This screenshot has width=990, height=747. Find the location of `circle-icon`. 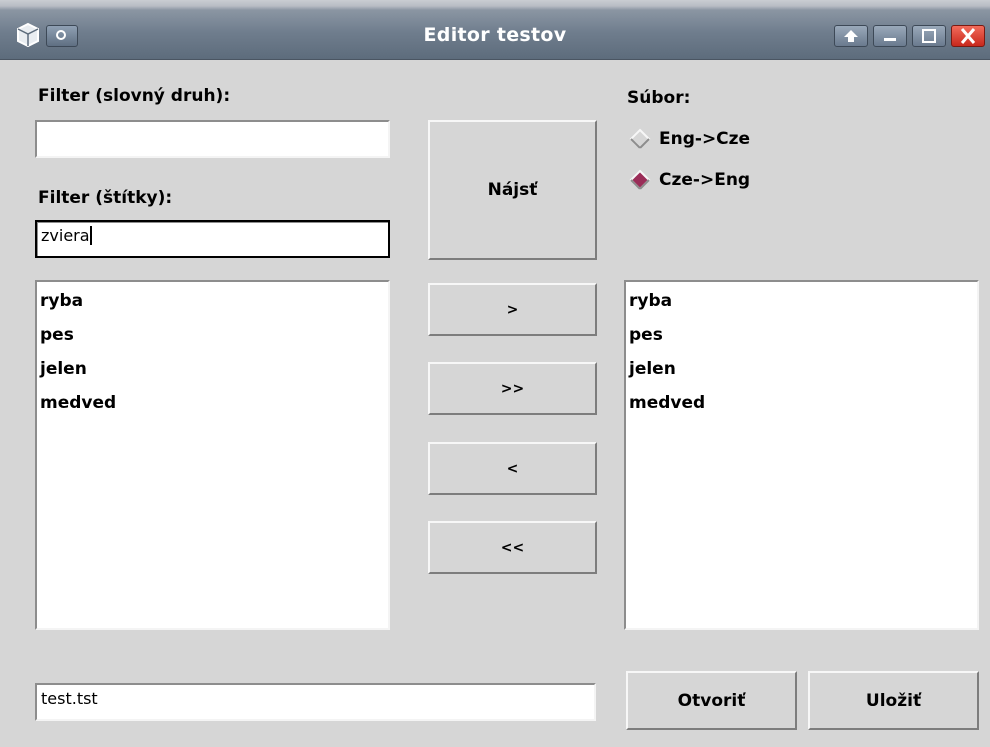

circle-icon is located at coordinates (61, 35).